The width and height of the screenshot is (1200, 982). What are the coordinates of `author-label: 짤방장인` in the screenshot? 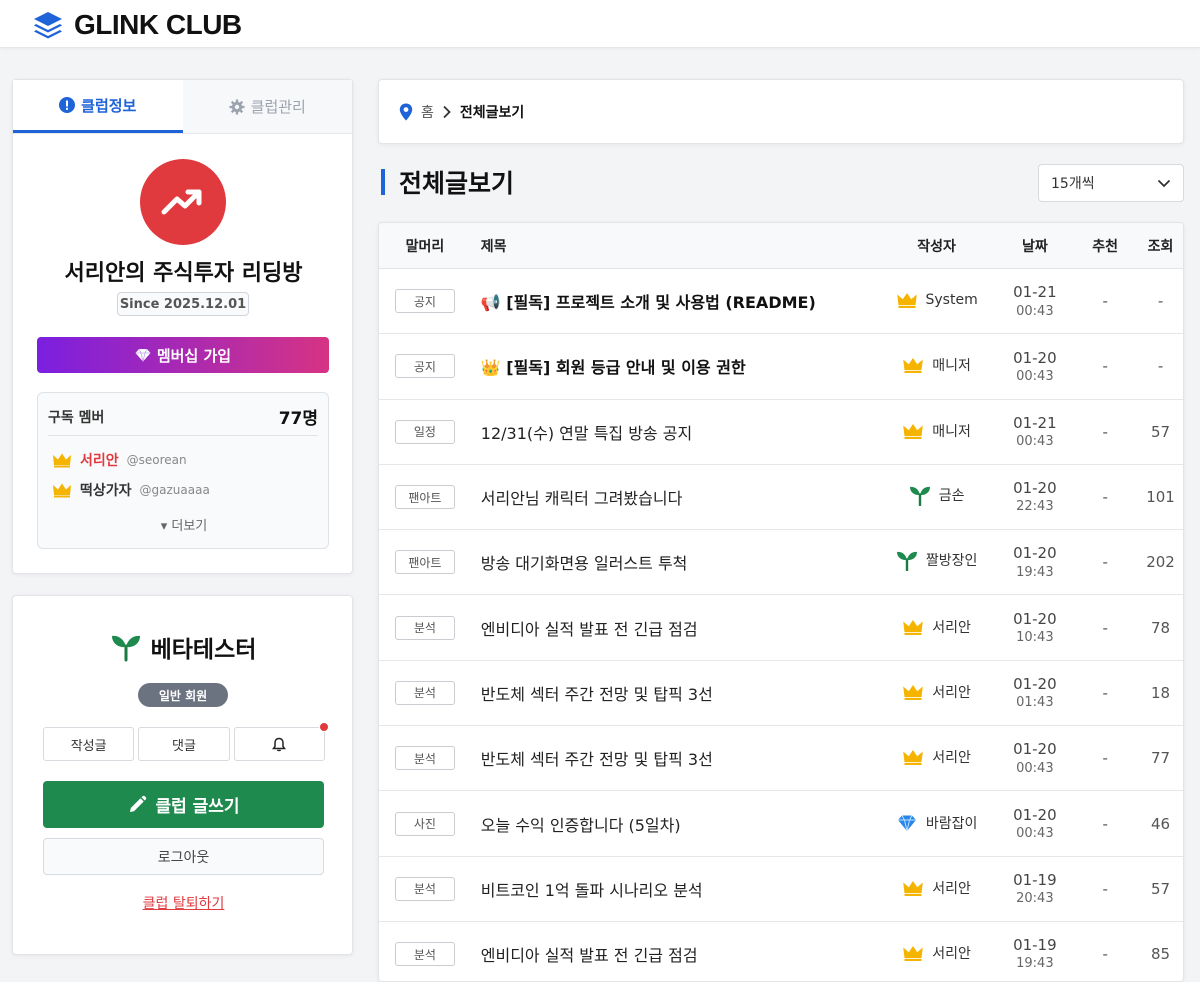 It's located at (951, 561).